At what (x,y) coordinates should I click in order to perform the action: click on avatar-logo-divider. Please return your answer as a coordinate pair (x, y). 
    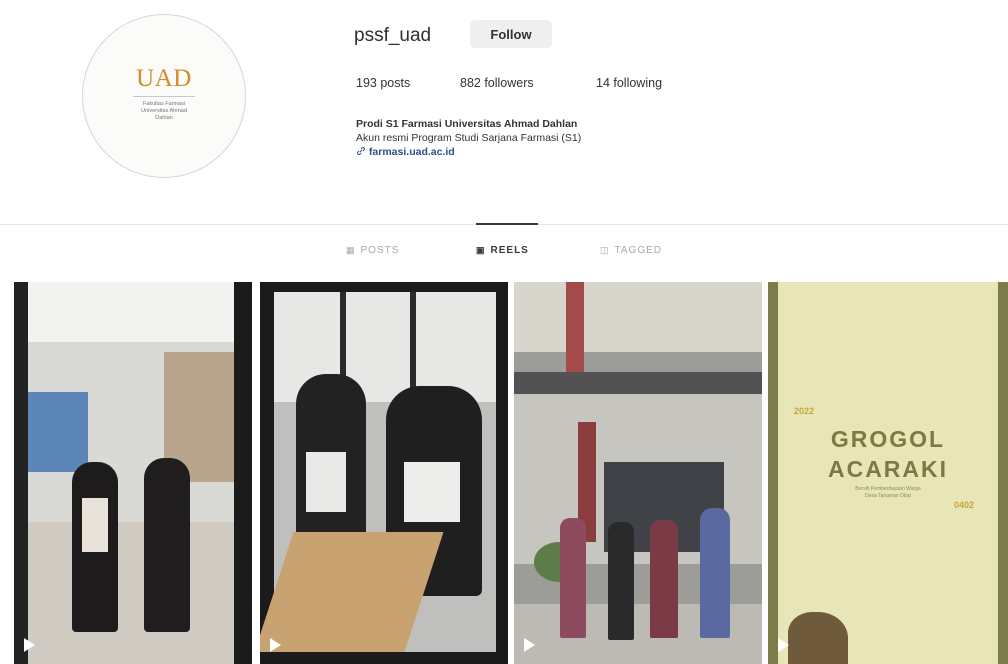
    Looking at the image, I should click on (164, 96).